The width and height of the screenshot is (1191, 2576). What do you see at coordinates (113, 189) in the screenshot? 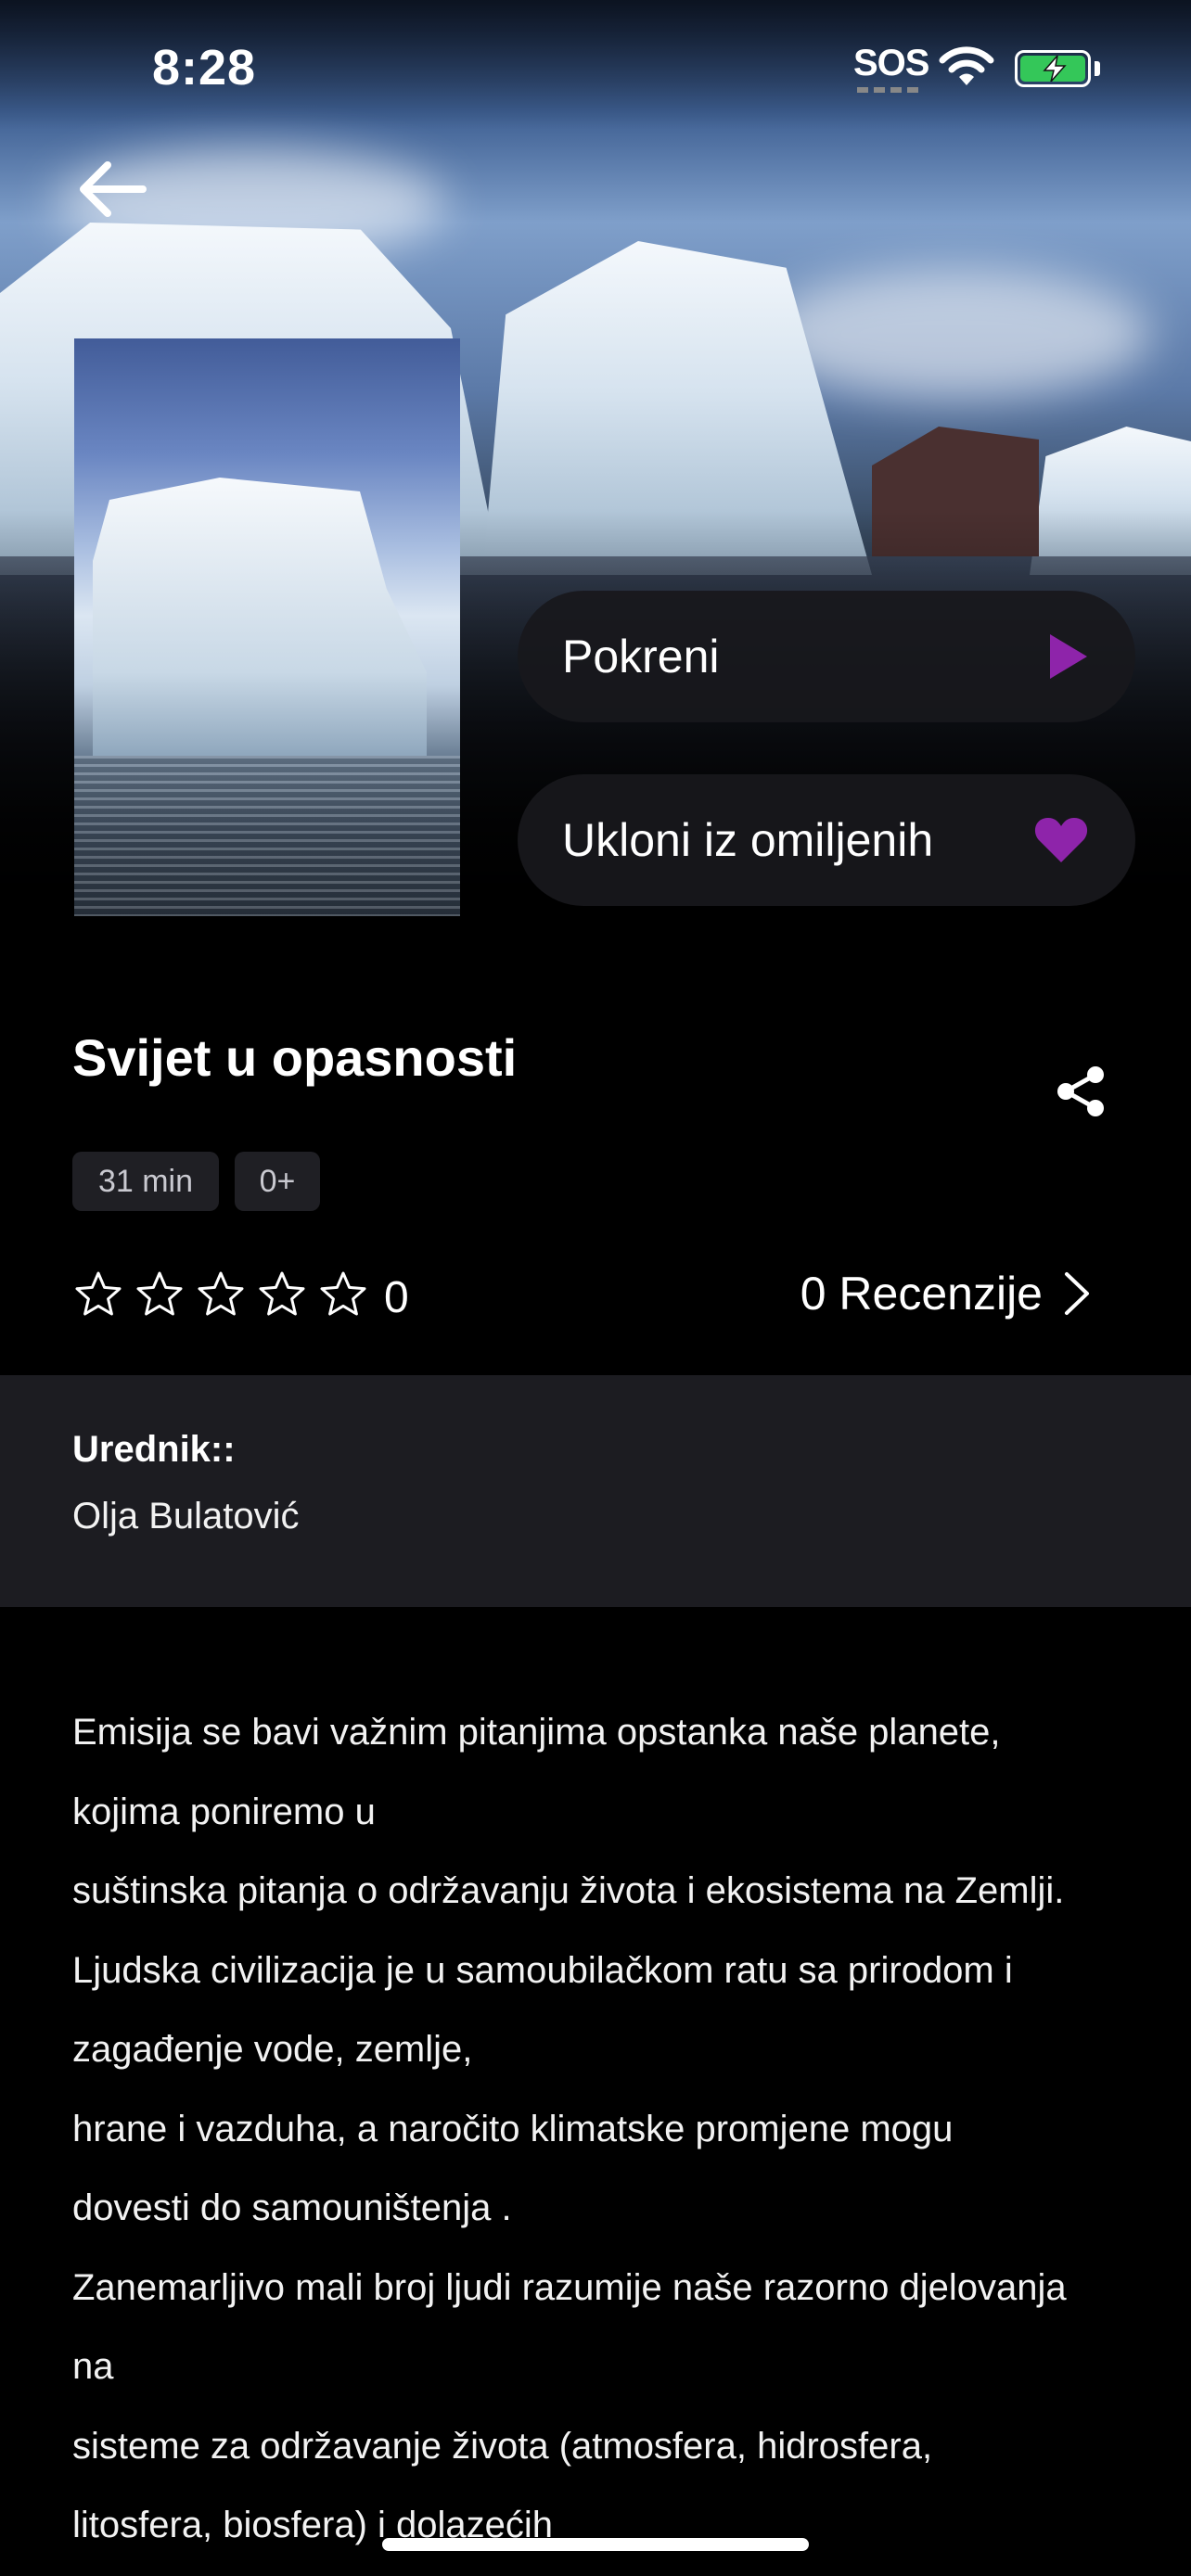
I see `arrow-left-icon` at bounding box center [113, 189].